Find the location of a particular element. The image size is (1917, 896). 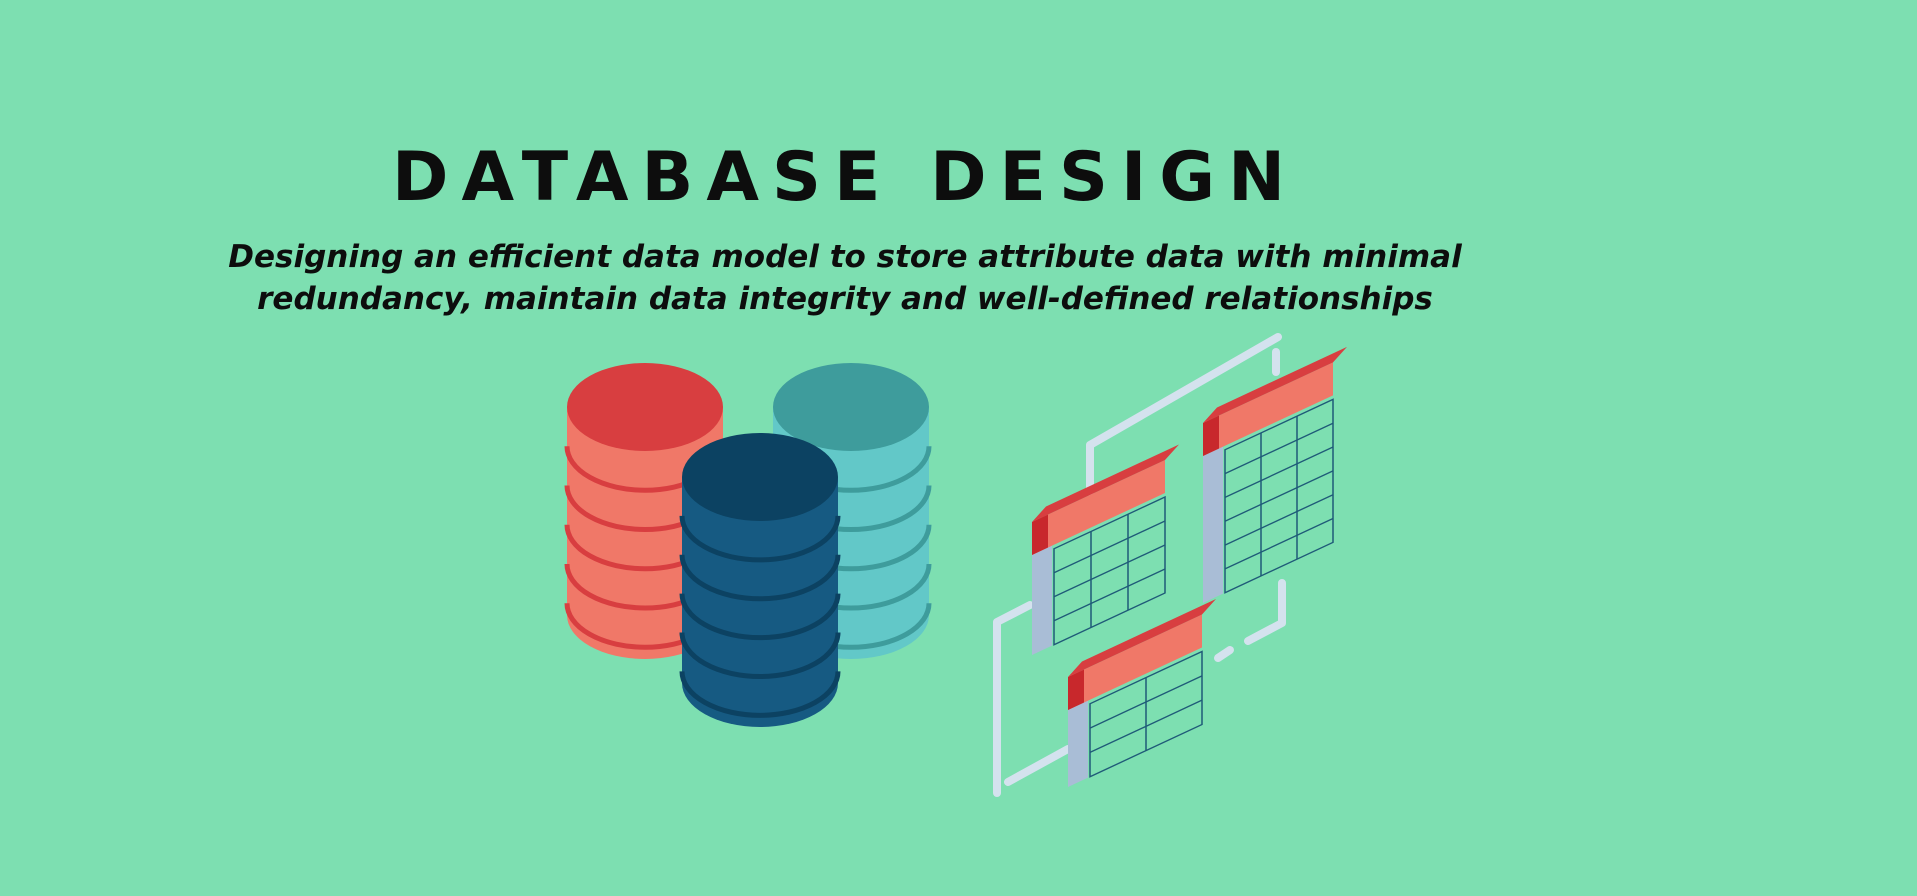

database-cylinders-icon is located at coordinates (748, 545).